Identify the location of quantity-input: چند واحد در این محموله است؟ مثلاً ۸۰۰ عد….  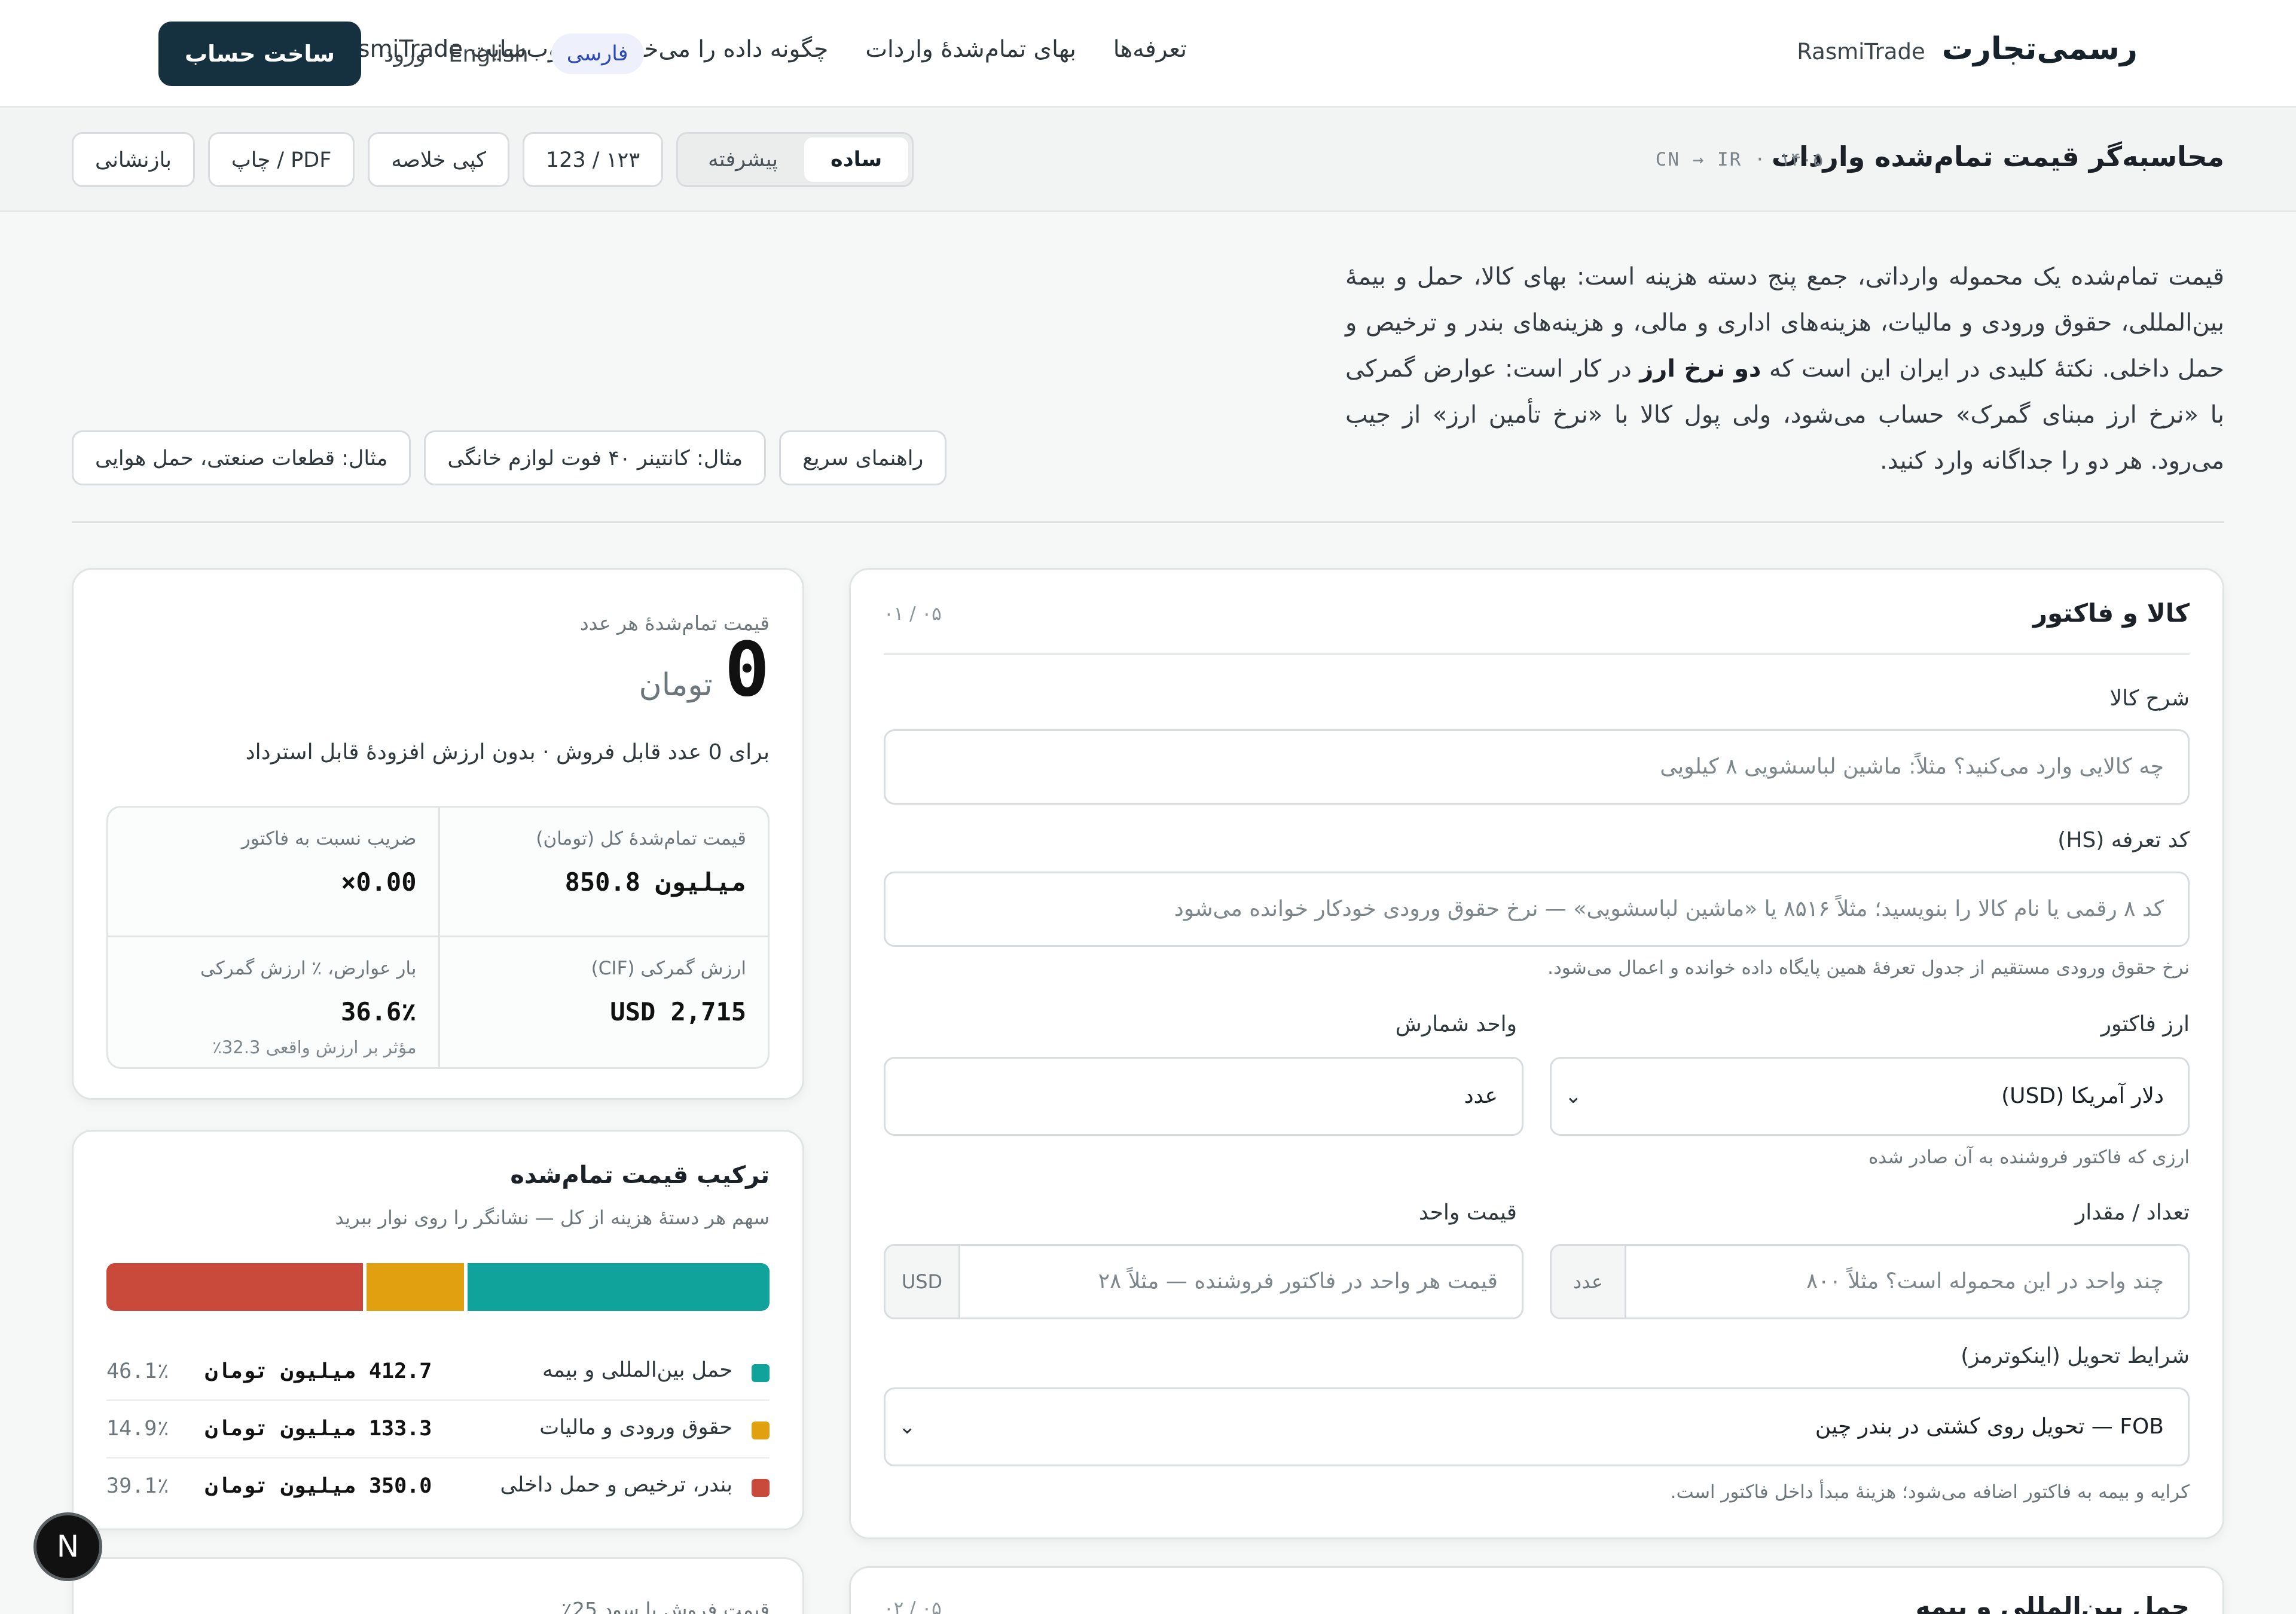
(1870, 1281).